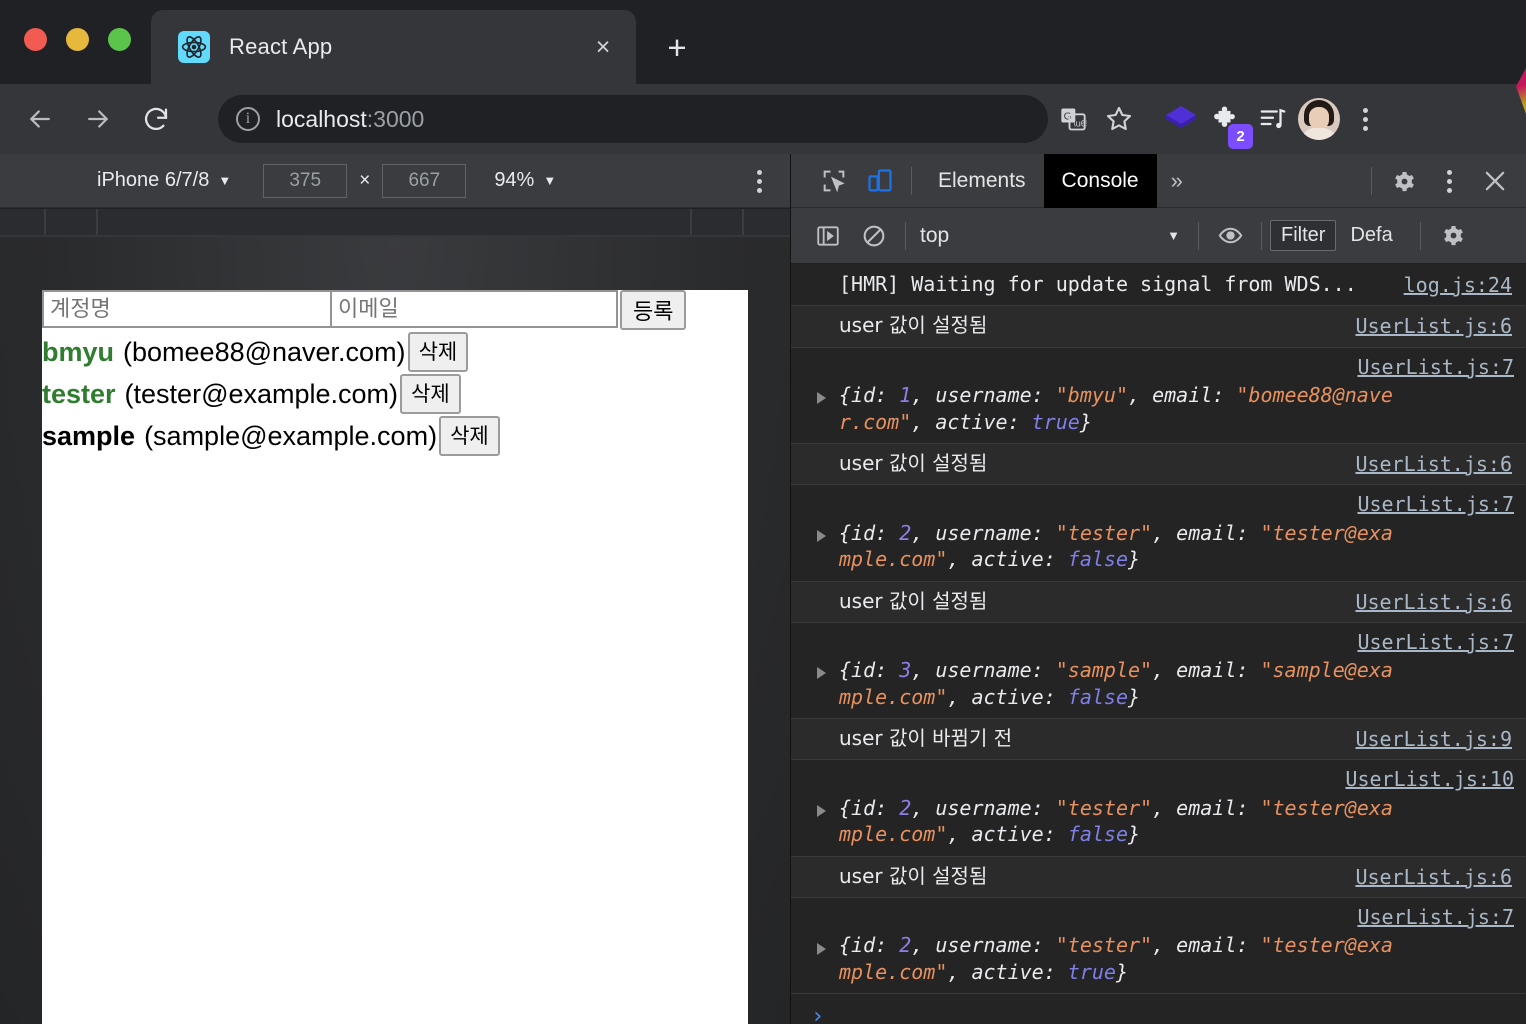 Image resolution: width=1526 pixels, height=1024 pixels. I want to click on clear-console-icon, so click(874, 236).